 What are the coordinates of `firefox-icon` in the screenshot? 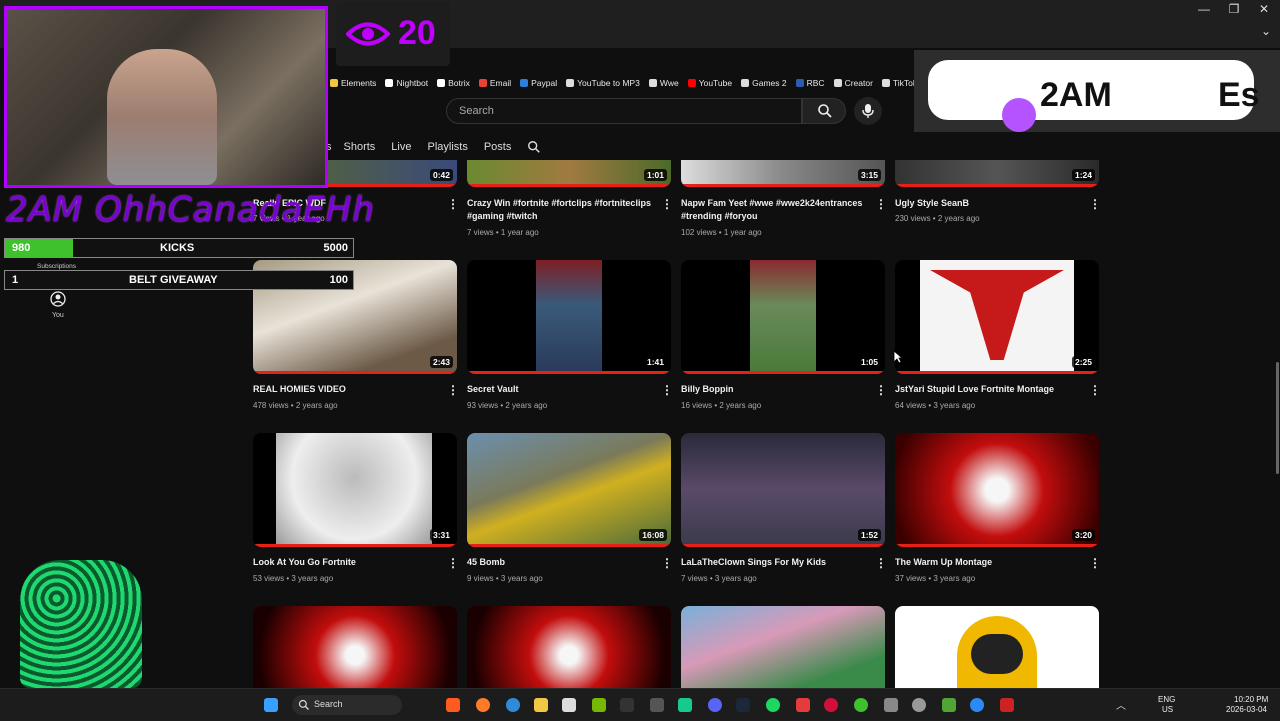 It's located at (483, 705).